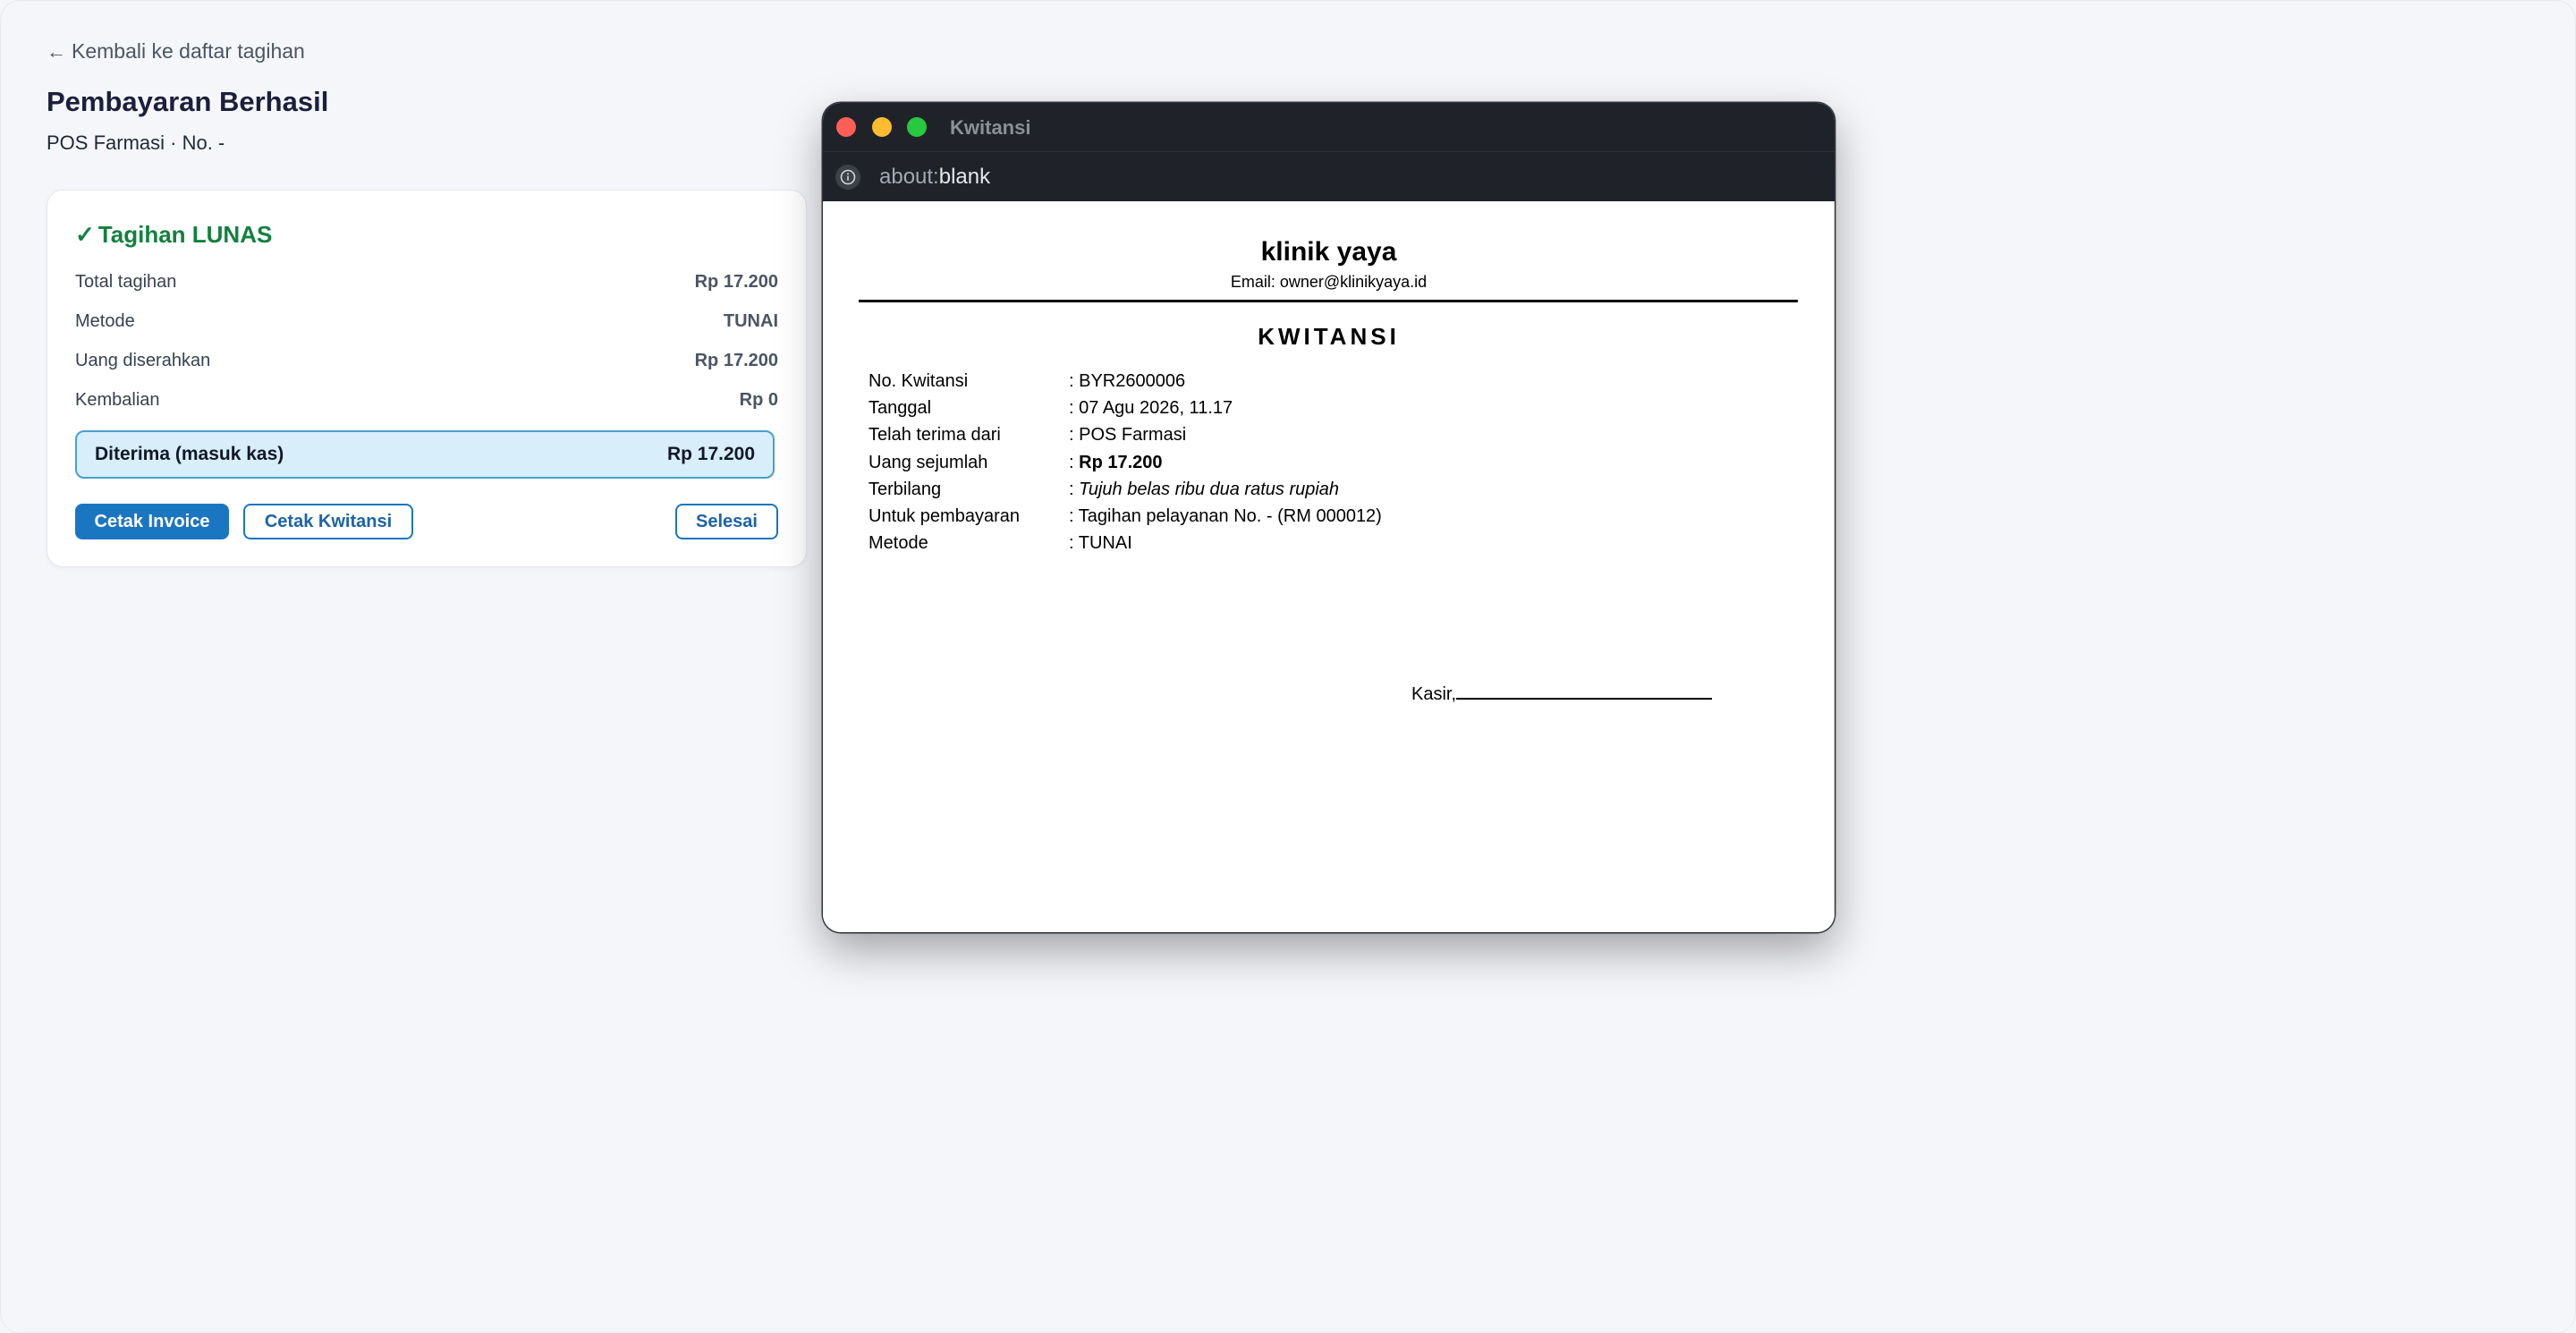  Describe the element at coordinates (136, 143) in the screenshot. I see `page-subtitle: POS Farmasi · No. -` at that location.